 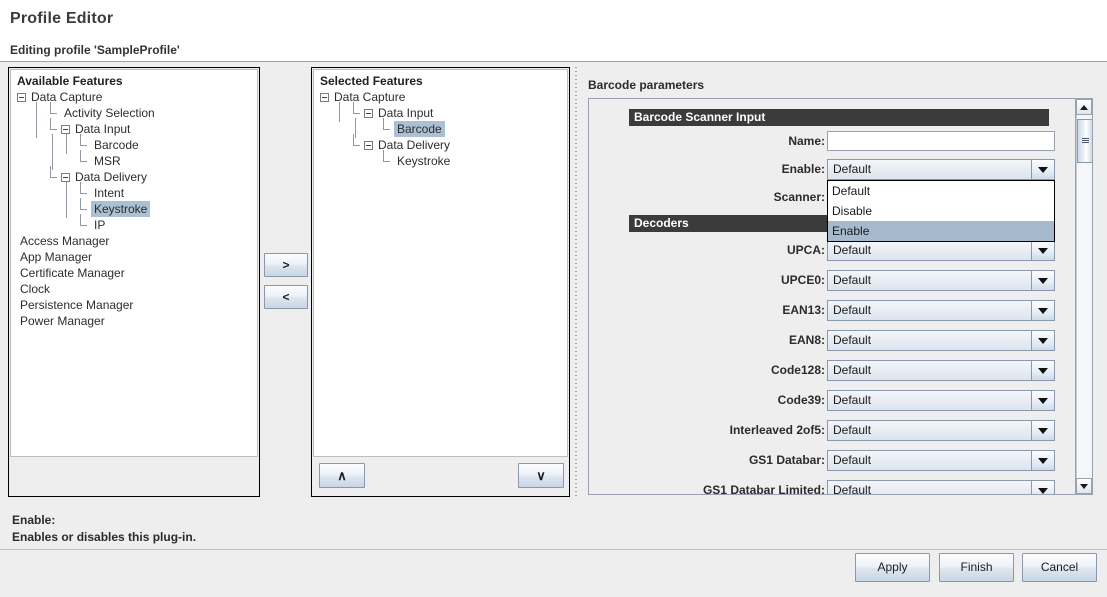 I want to click on tree-node-label: Intent, so click(x=109, y=193).